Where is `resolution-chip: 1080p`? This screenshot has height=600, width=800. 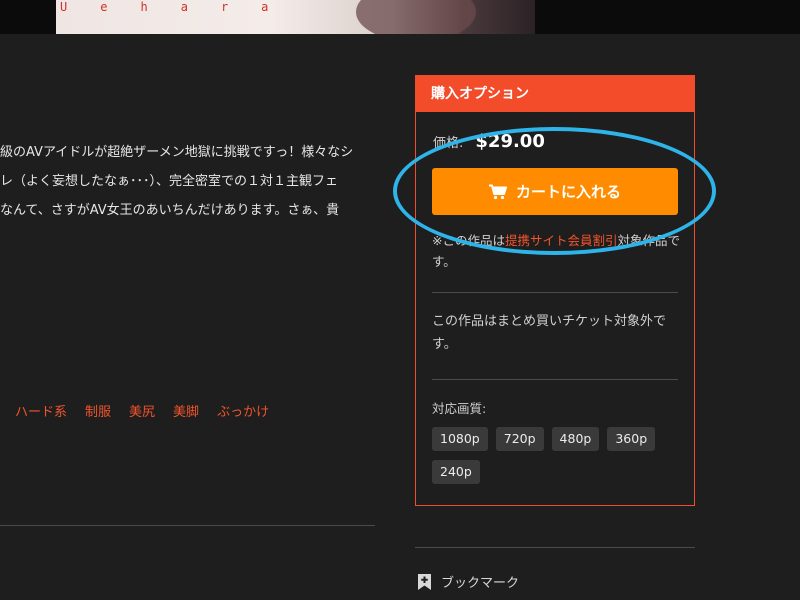
resolution-chip: 1080p is located at coordinates (460, 439).